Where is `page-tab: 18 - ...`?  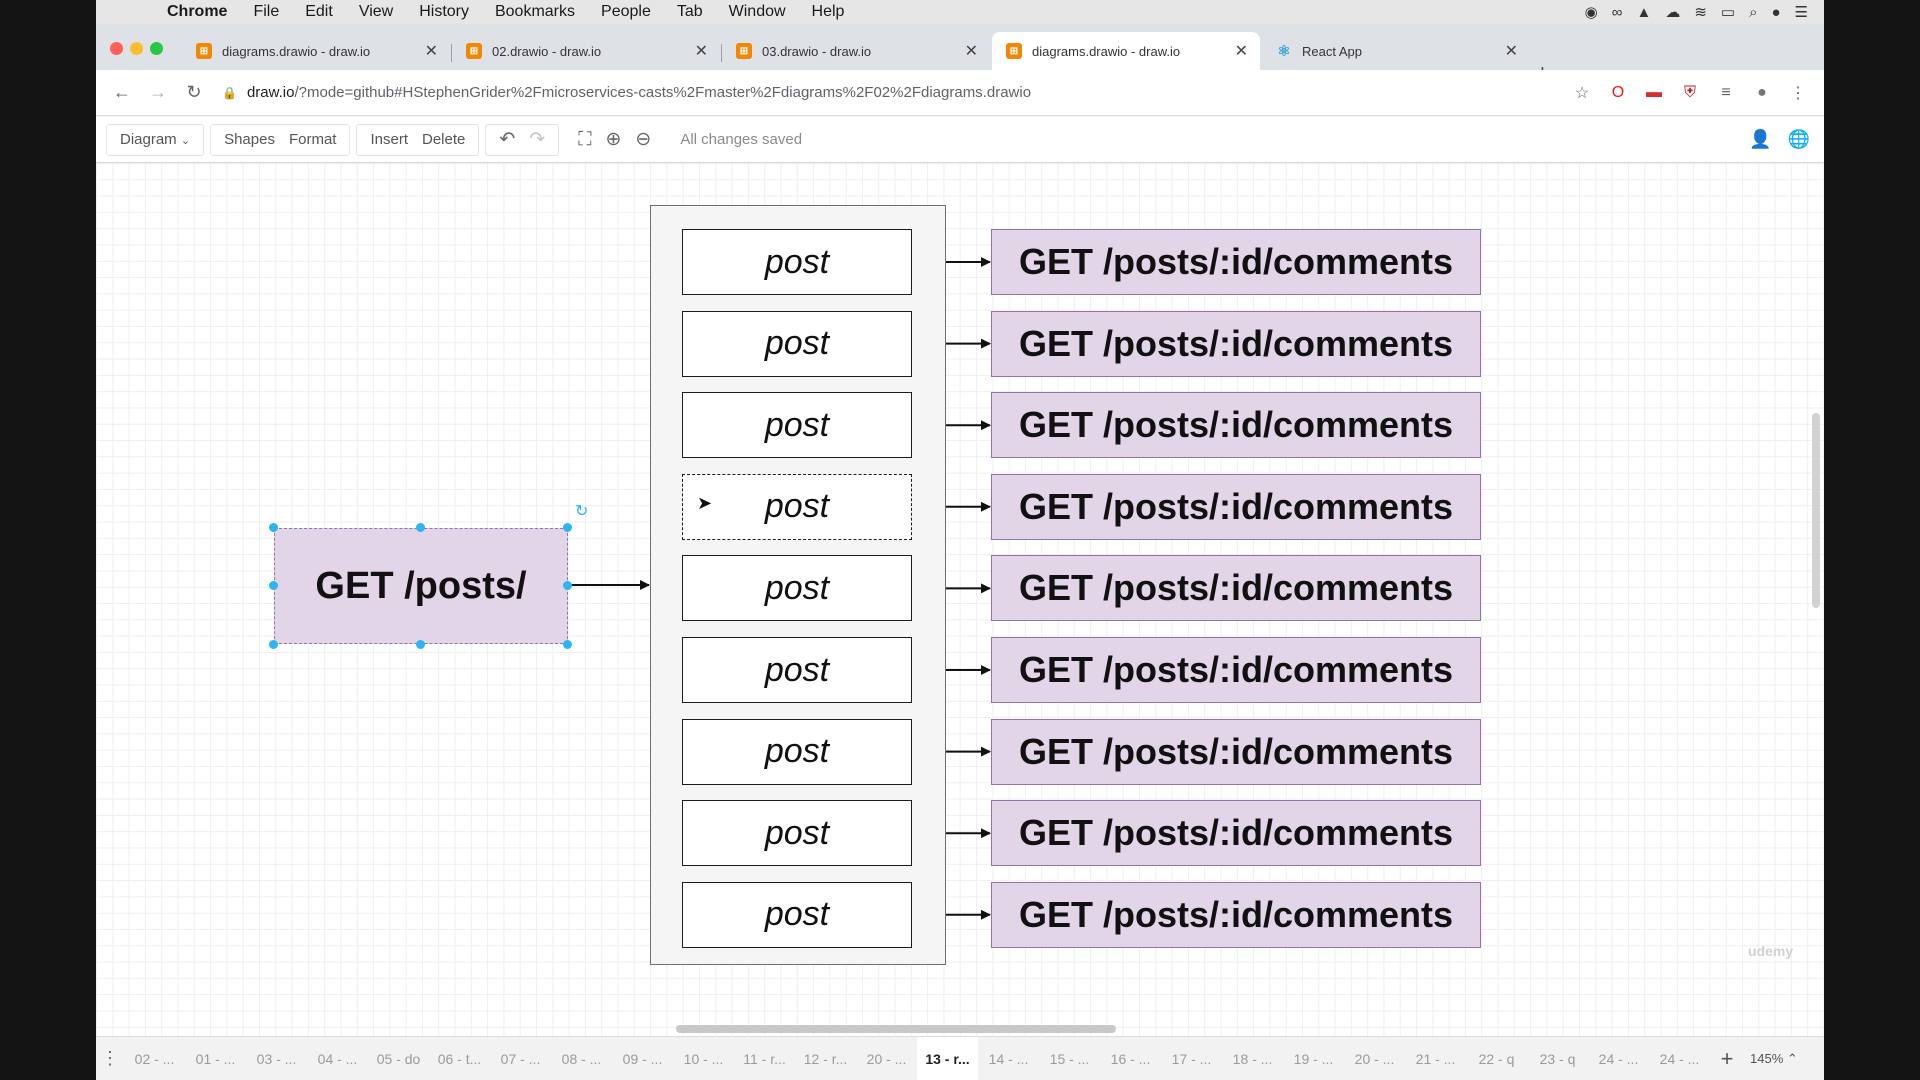
page-tab: 18 - ... is located at coordinates (1252, 1059).